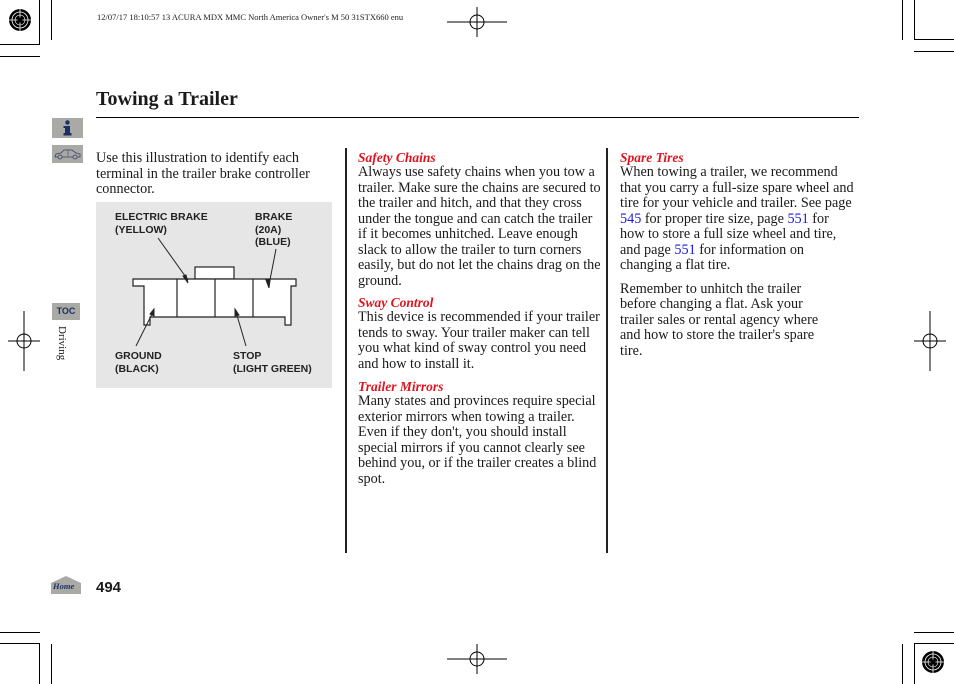 This screenshot has width=954, height=684. I want to click on registration-target-top, so click(477, 22).